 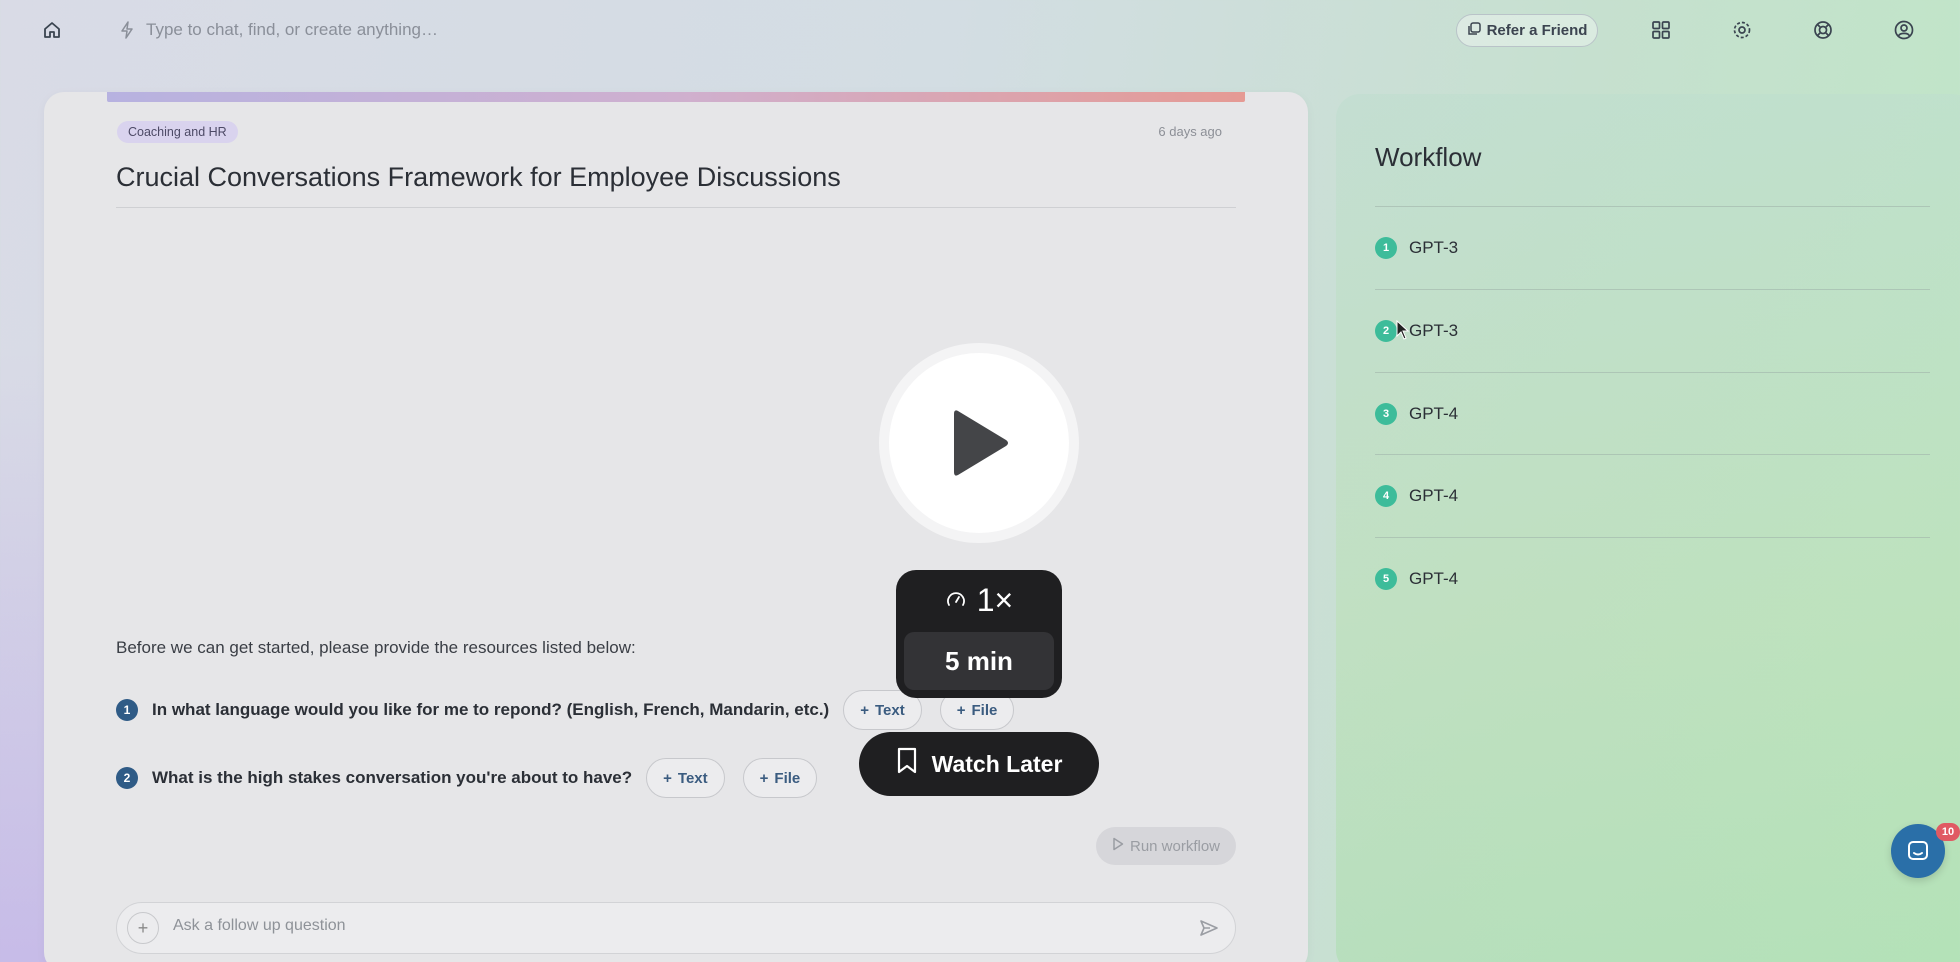 What do you see at coordinates (997, 763) in the screenshot?
I see `watch-later-label: Watch Later` at bounding box center [997, 763].